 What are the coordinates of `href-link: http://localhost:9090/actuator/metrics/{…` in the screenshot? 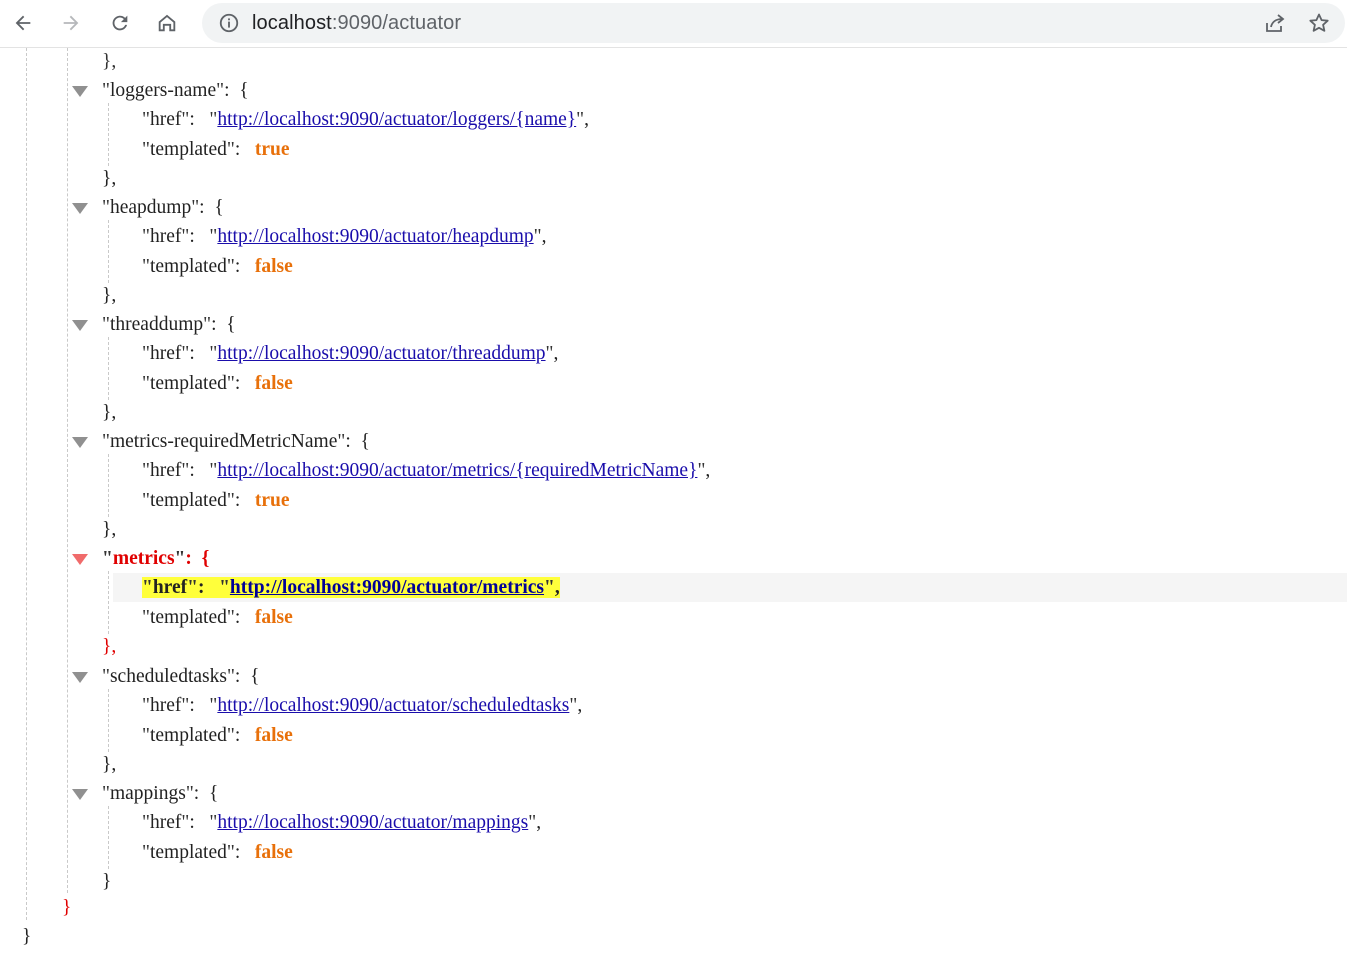 It's located at (457, 470).